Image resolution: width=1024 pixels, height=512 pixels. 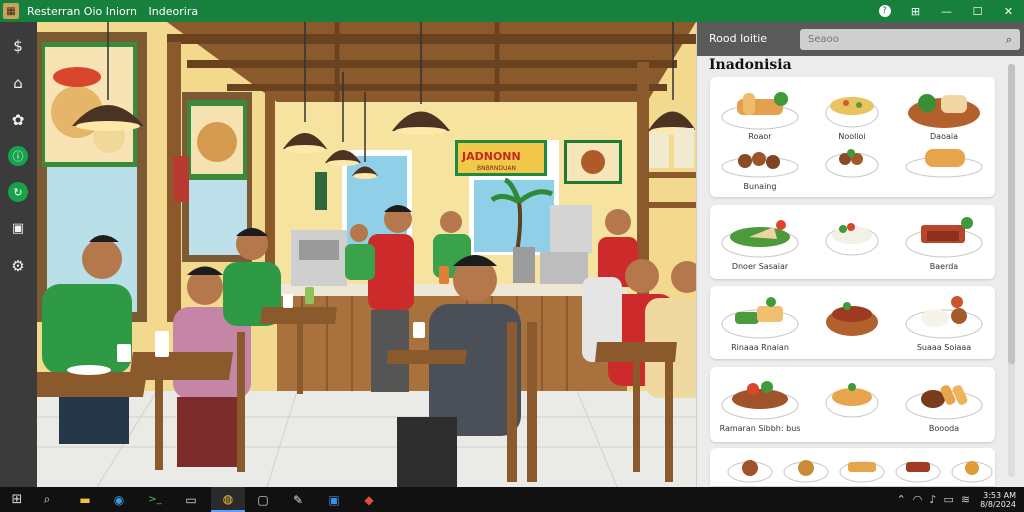 What do you see at coordinates (47, 499) in the screenshot?
I see `taskbar-search-button: ⌕` at bounding box center [47, 499].